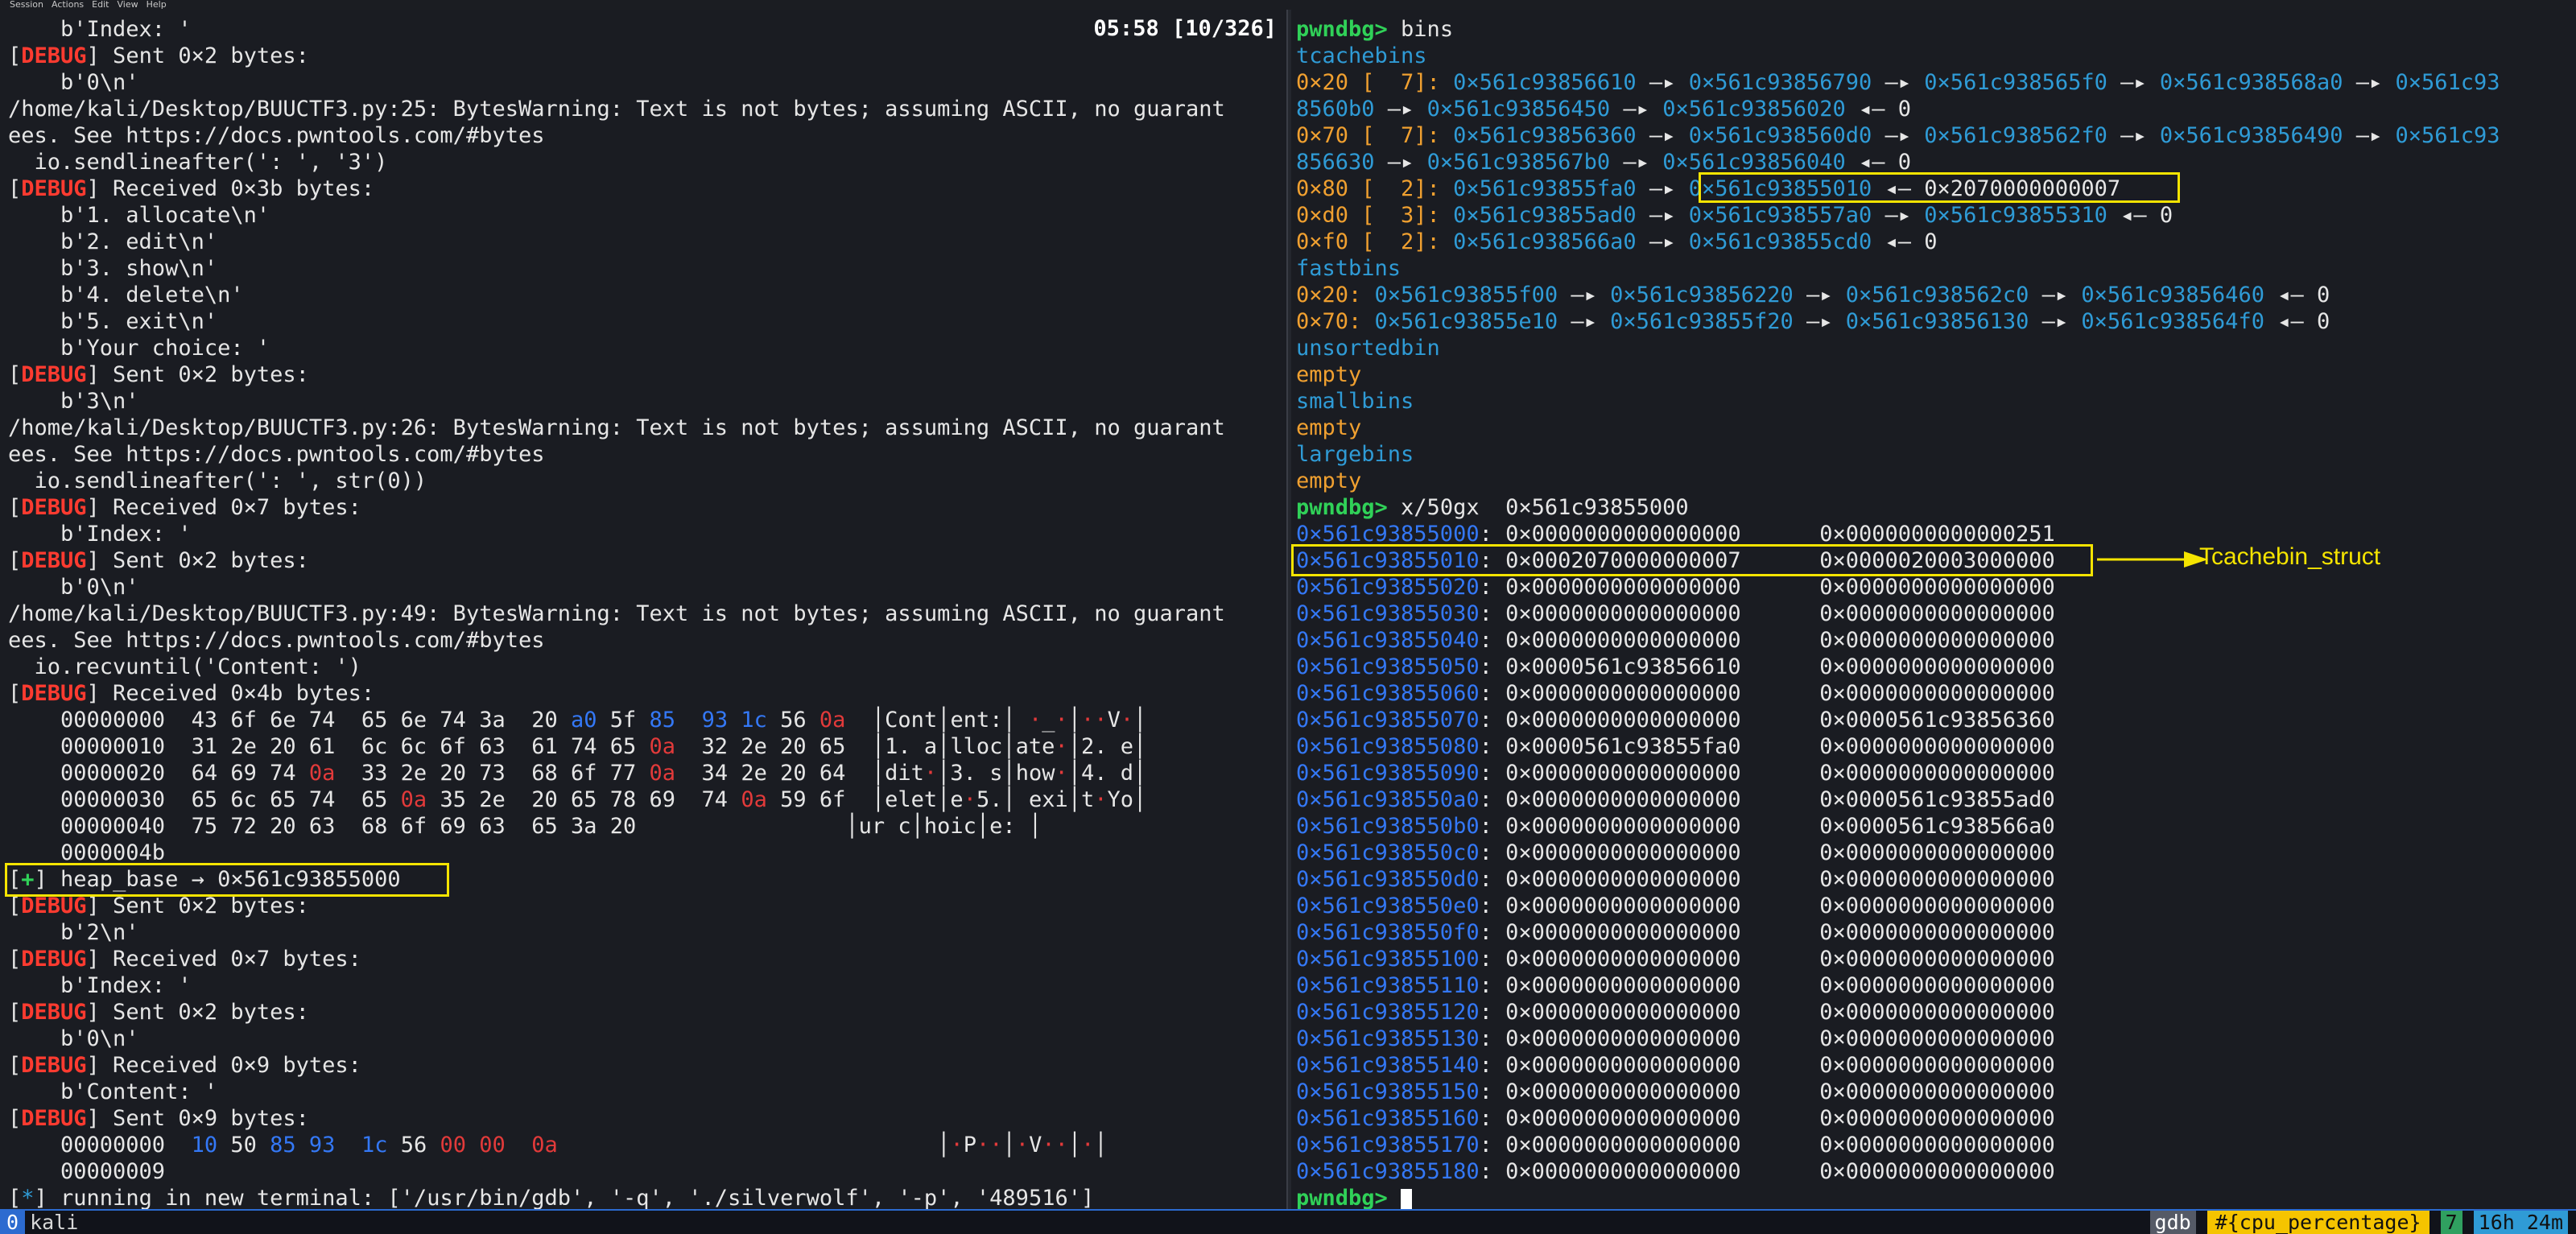 This screenshot has width=2576, height=1234. I want to click on left-line: b'3. show\n', so click(112, 268).